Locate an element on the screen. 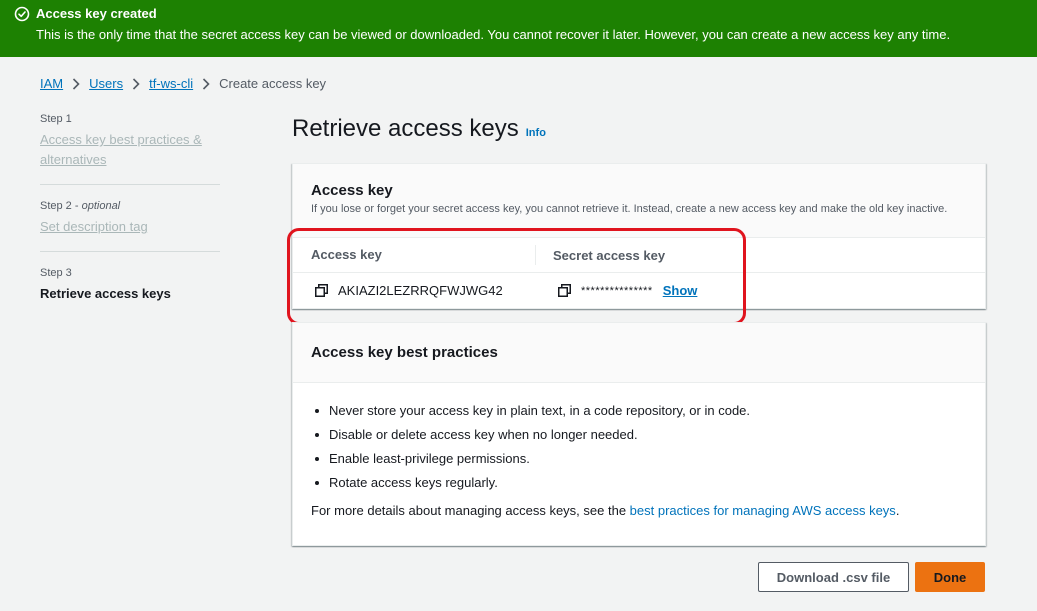  step-label: Step 1 is located at coordinates (56, 119).